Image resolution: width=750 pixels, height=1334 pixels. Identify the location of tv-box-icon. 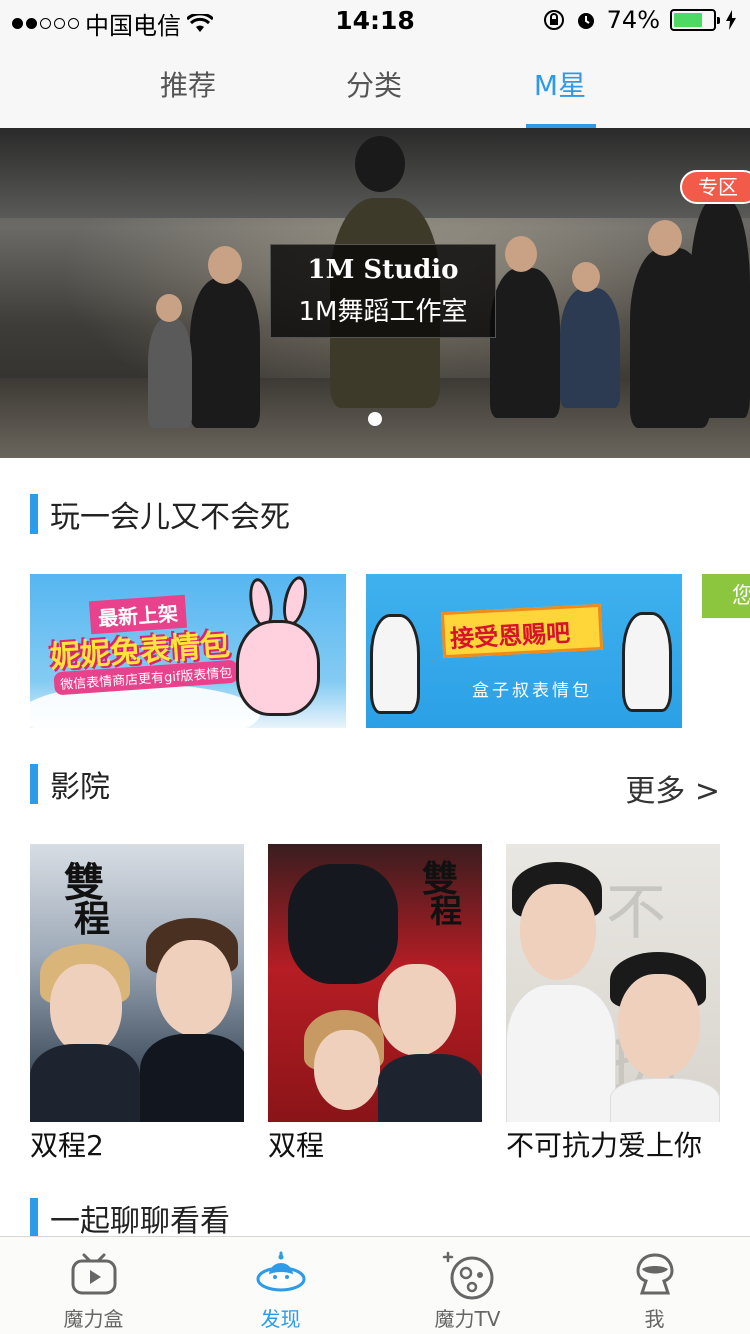
(93, 1274).